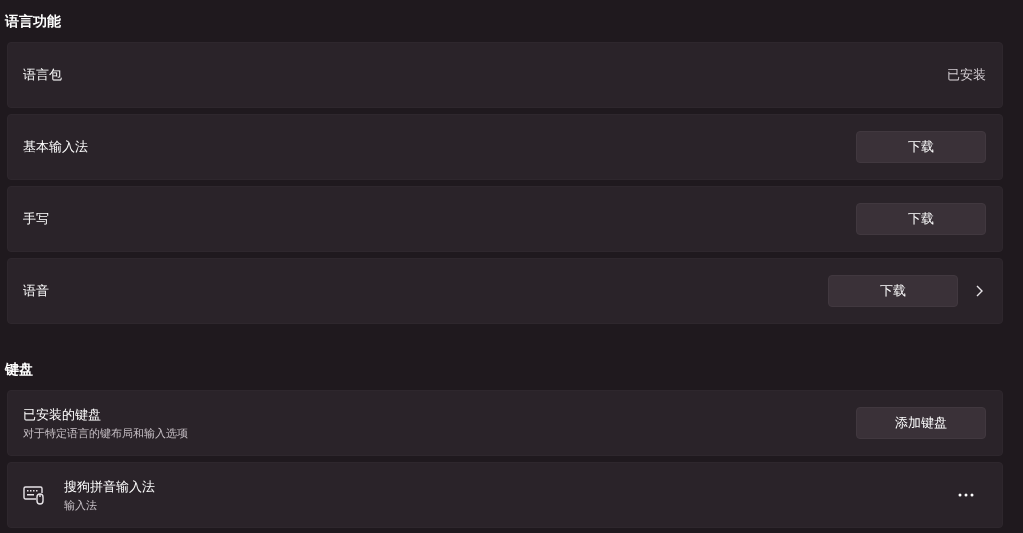  Describe the element at coordinates (110, 486) in the screenshot. I see `setting-label: 搜狗拼音输入法` at that location.